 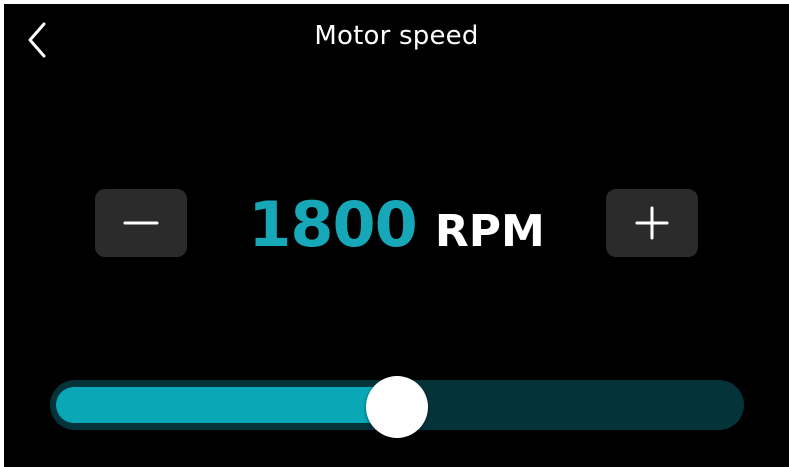 What do you see at coordinates (333, 224) in the screenshot?
I see `speed-value: 1800` at bounding box center [333, 224].